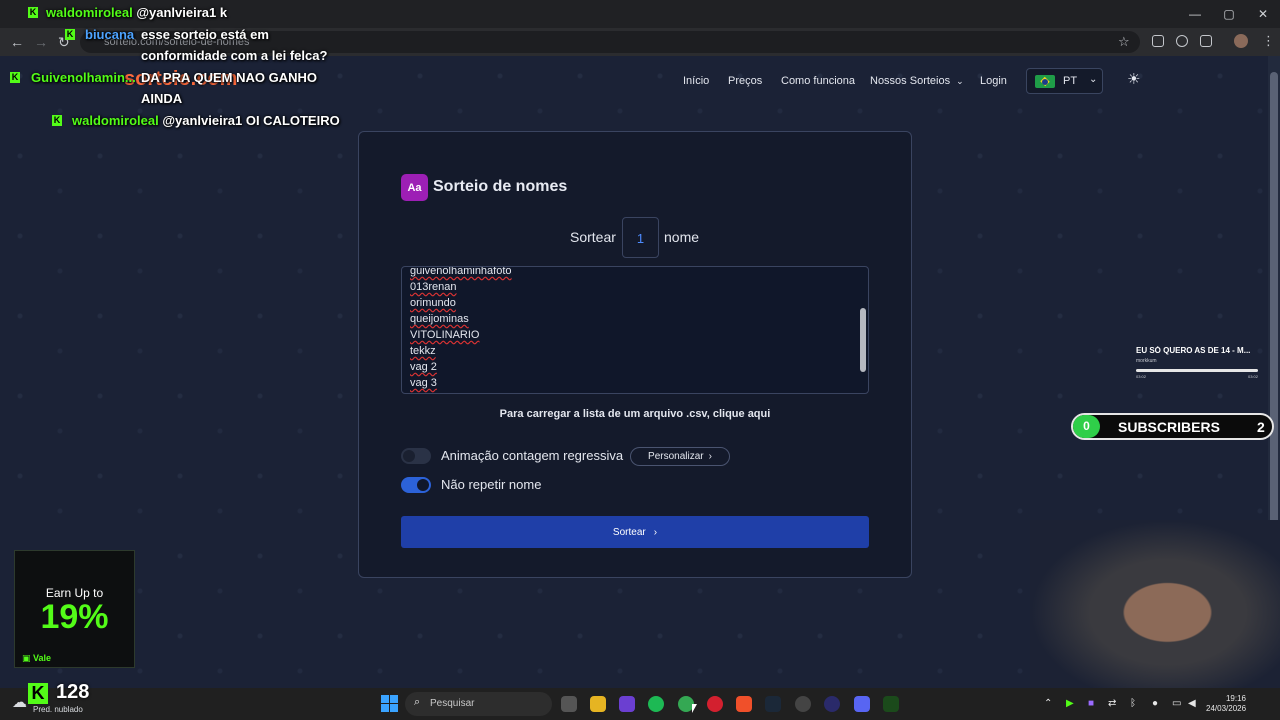 The image size is (1280, 720). I want to click on draw-suffix-label: nome, so click(682, 237).